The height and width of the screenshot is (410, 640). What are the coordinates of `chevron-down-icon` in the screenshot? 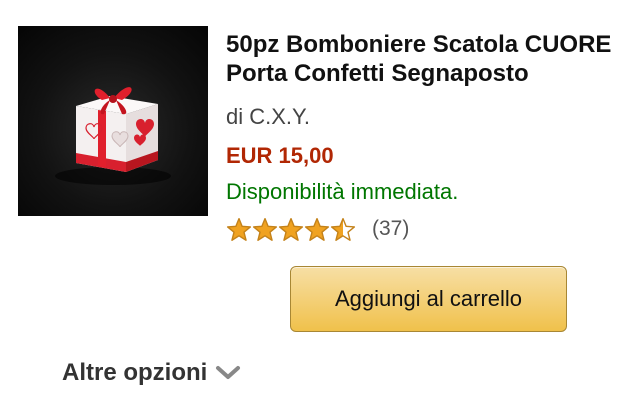 It's located at (228, 372).